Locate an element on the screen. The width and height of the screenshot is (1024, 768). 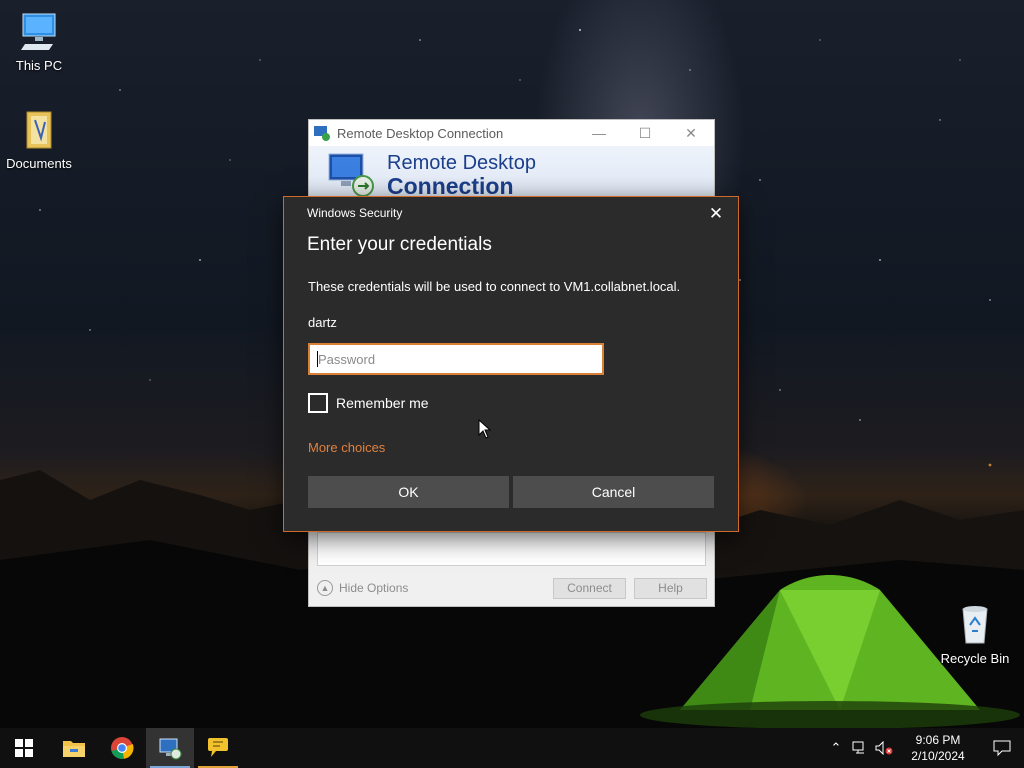
rdc-banner-line1: Remote Desktop is located at coordinates (461, 163).